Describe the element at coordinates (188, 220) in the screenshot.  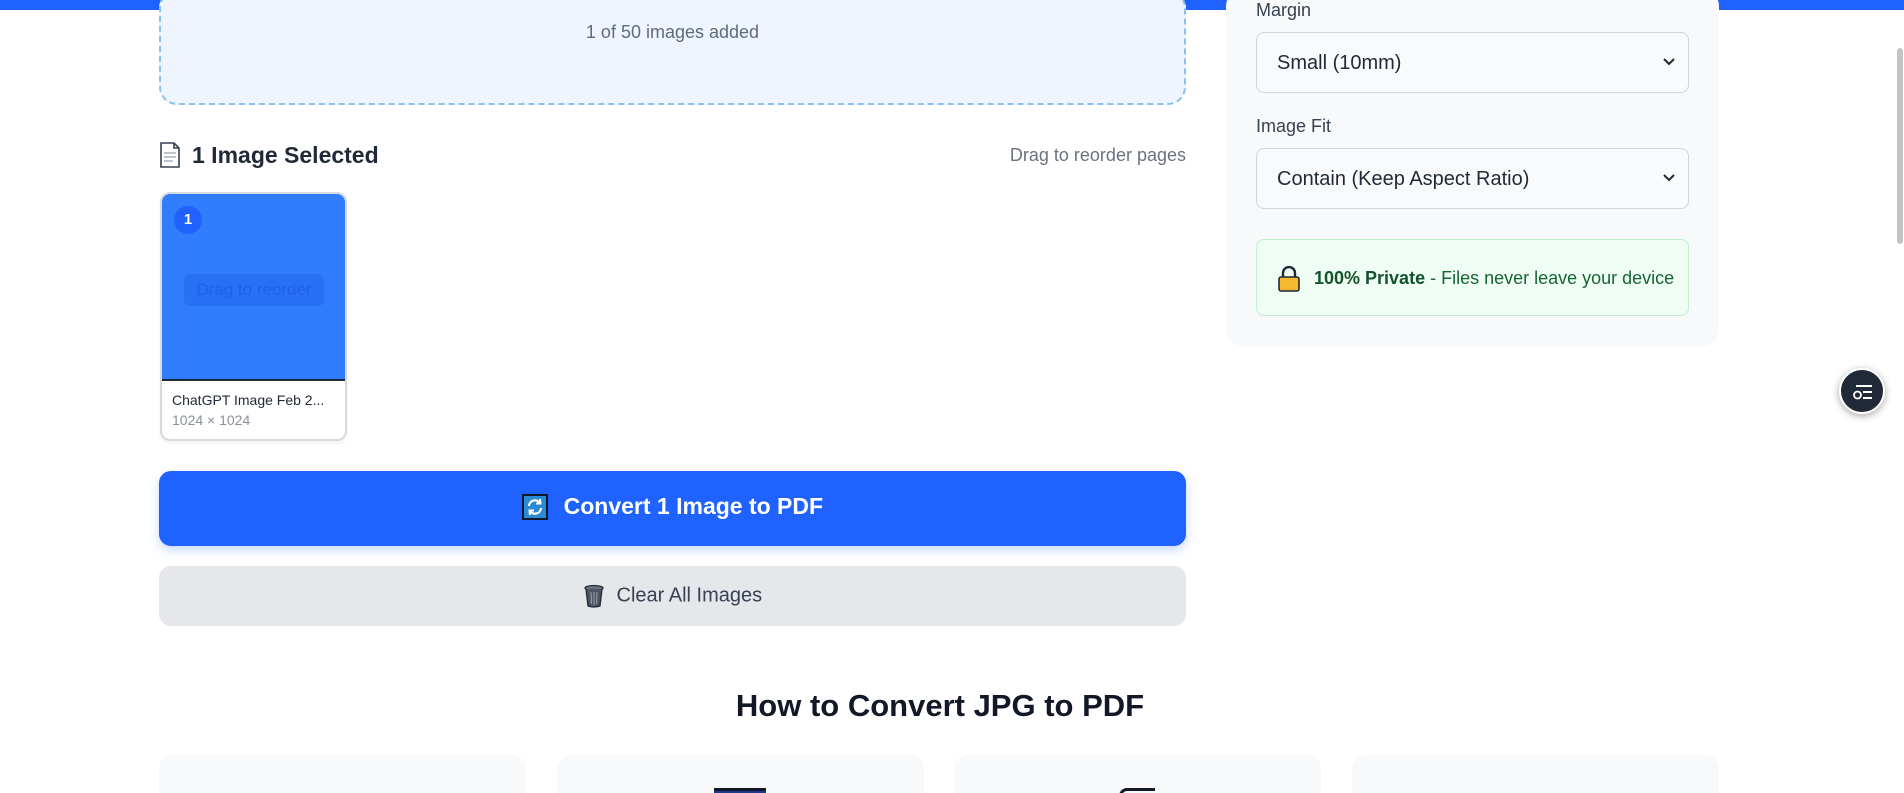
I see `page-number-badge: 1` at that location.